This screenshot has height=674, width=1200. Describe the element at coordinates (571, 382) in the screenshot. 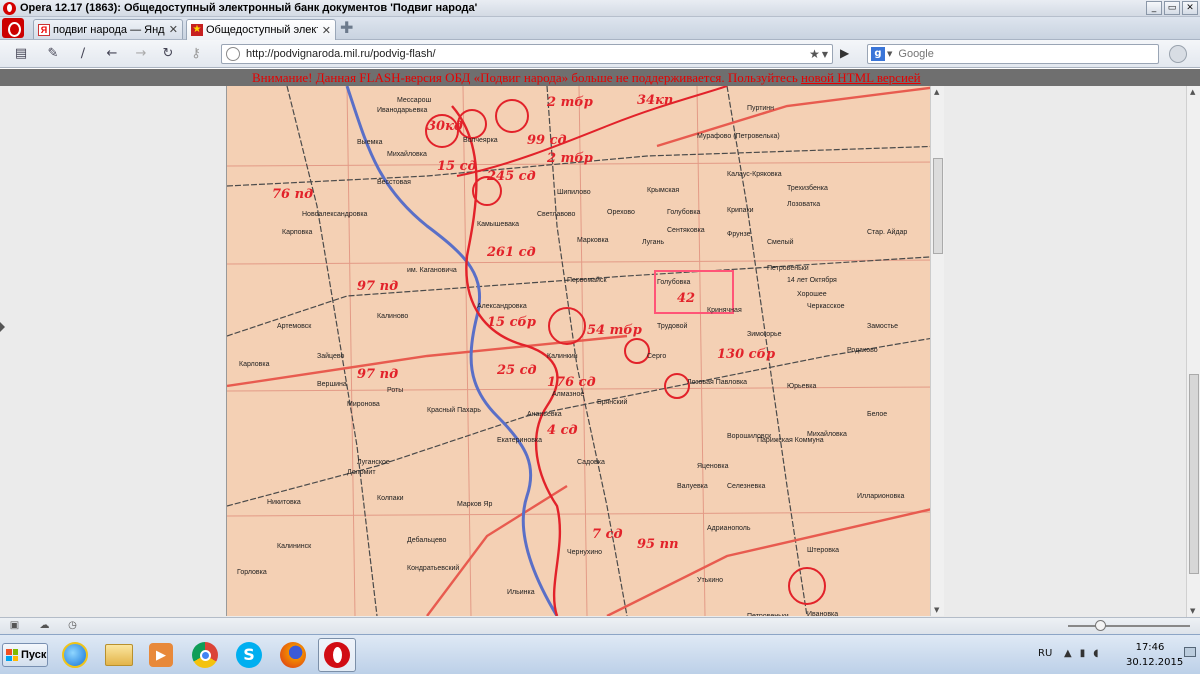

I see `map-place-label: 176 сд` at that location.